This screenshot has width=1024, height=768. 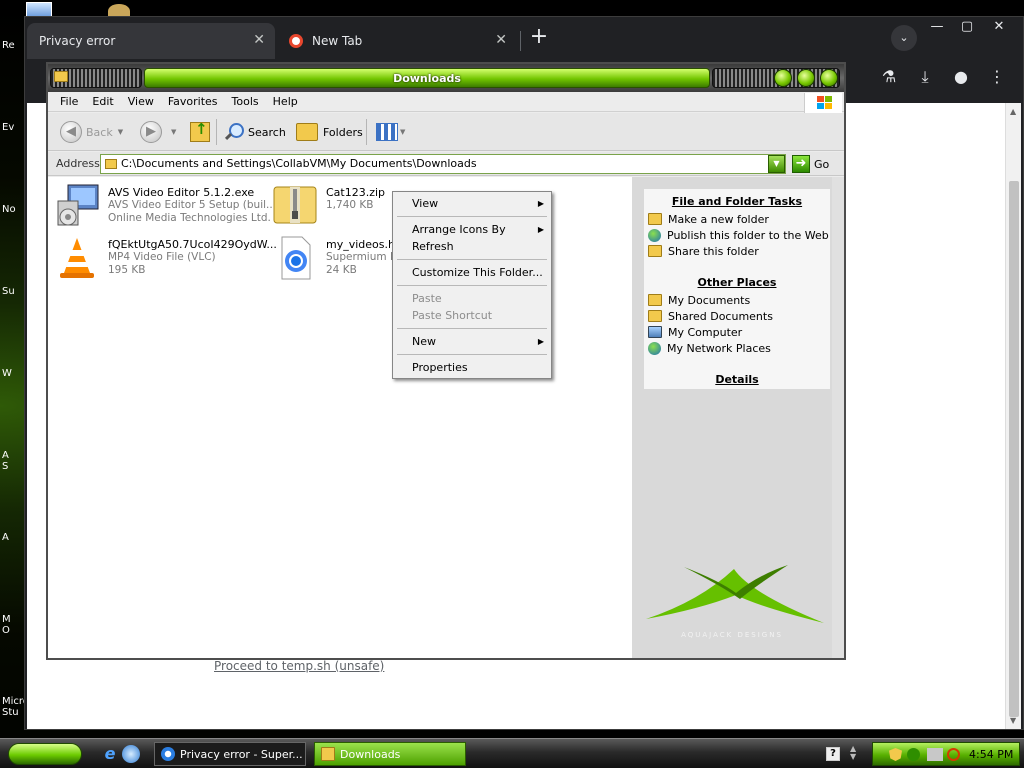 What do you see at coordinates (127, 270) in the screenshot?
I see `file-size: 195 KB` at bounding box center [127, 270].